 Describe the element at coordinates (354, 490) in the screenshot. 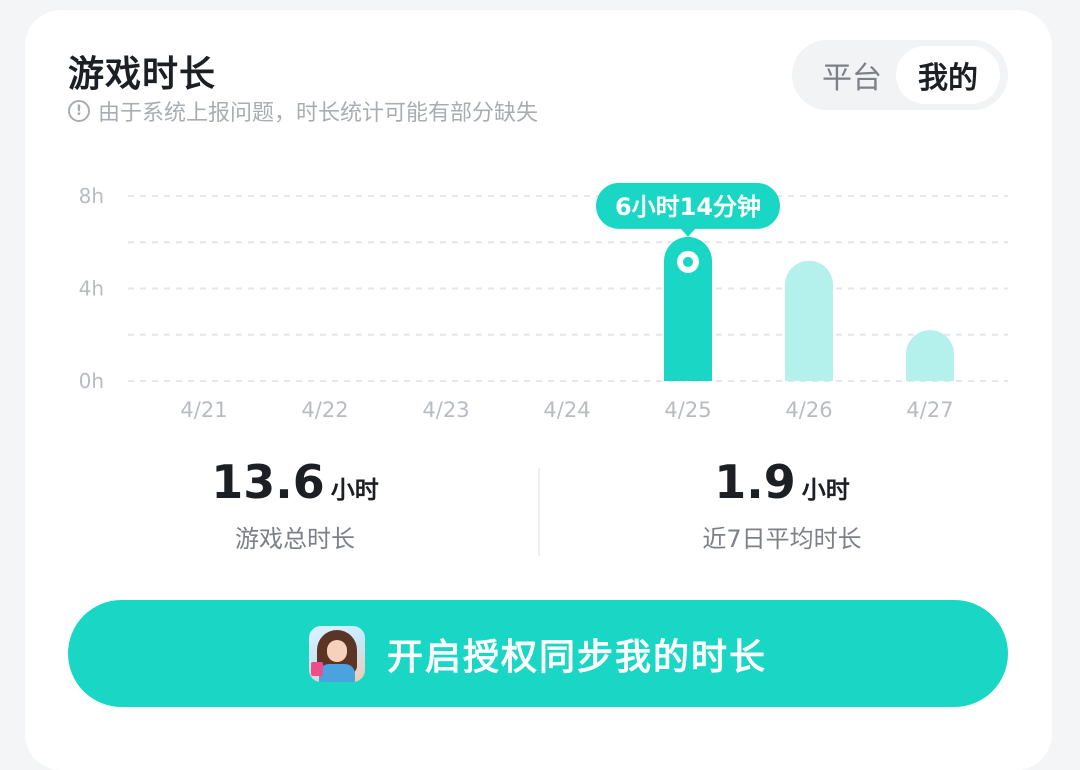

I see `total-duration-unit: 小时` at that location.